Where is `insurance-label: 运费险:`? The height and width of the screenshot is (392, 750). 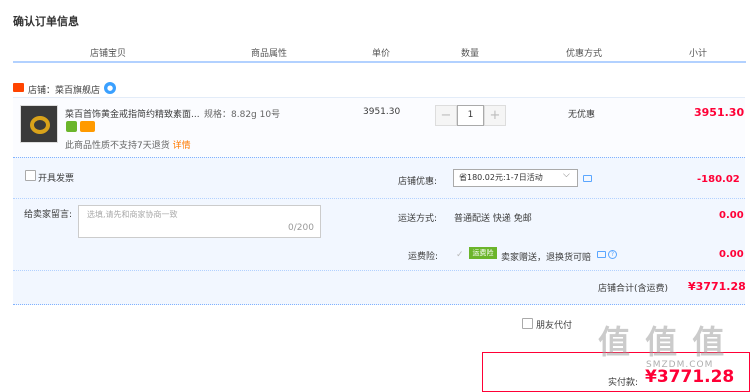 insurance-label: 运费险: is located at coordinates (423, 257).